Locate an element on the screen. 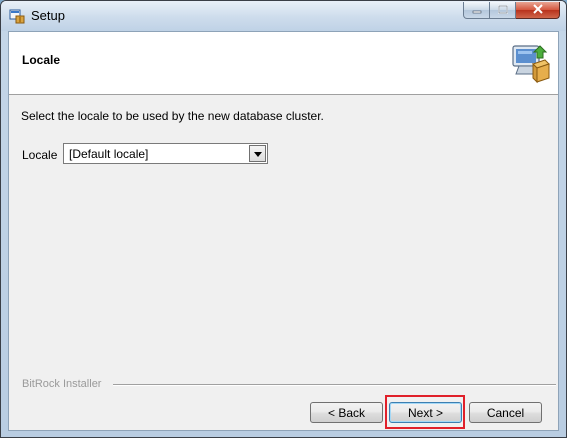 The image size is (567, 438). title-bar: Setup is located at coordinates (283, 16).